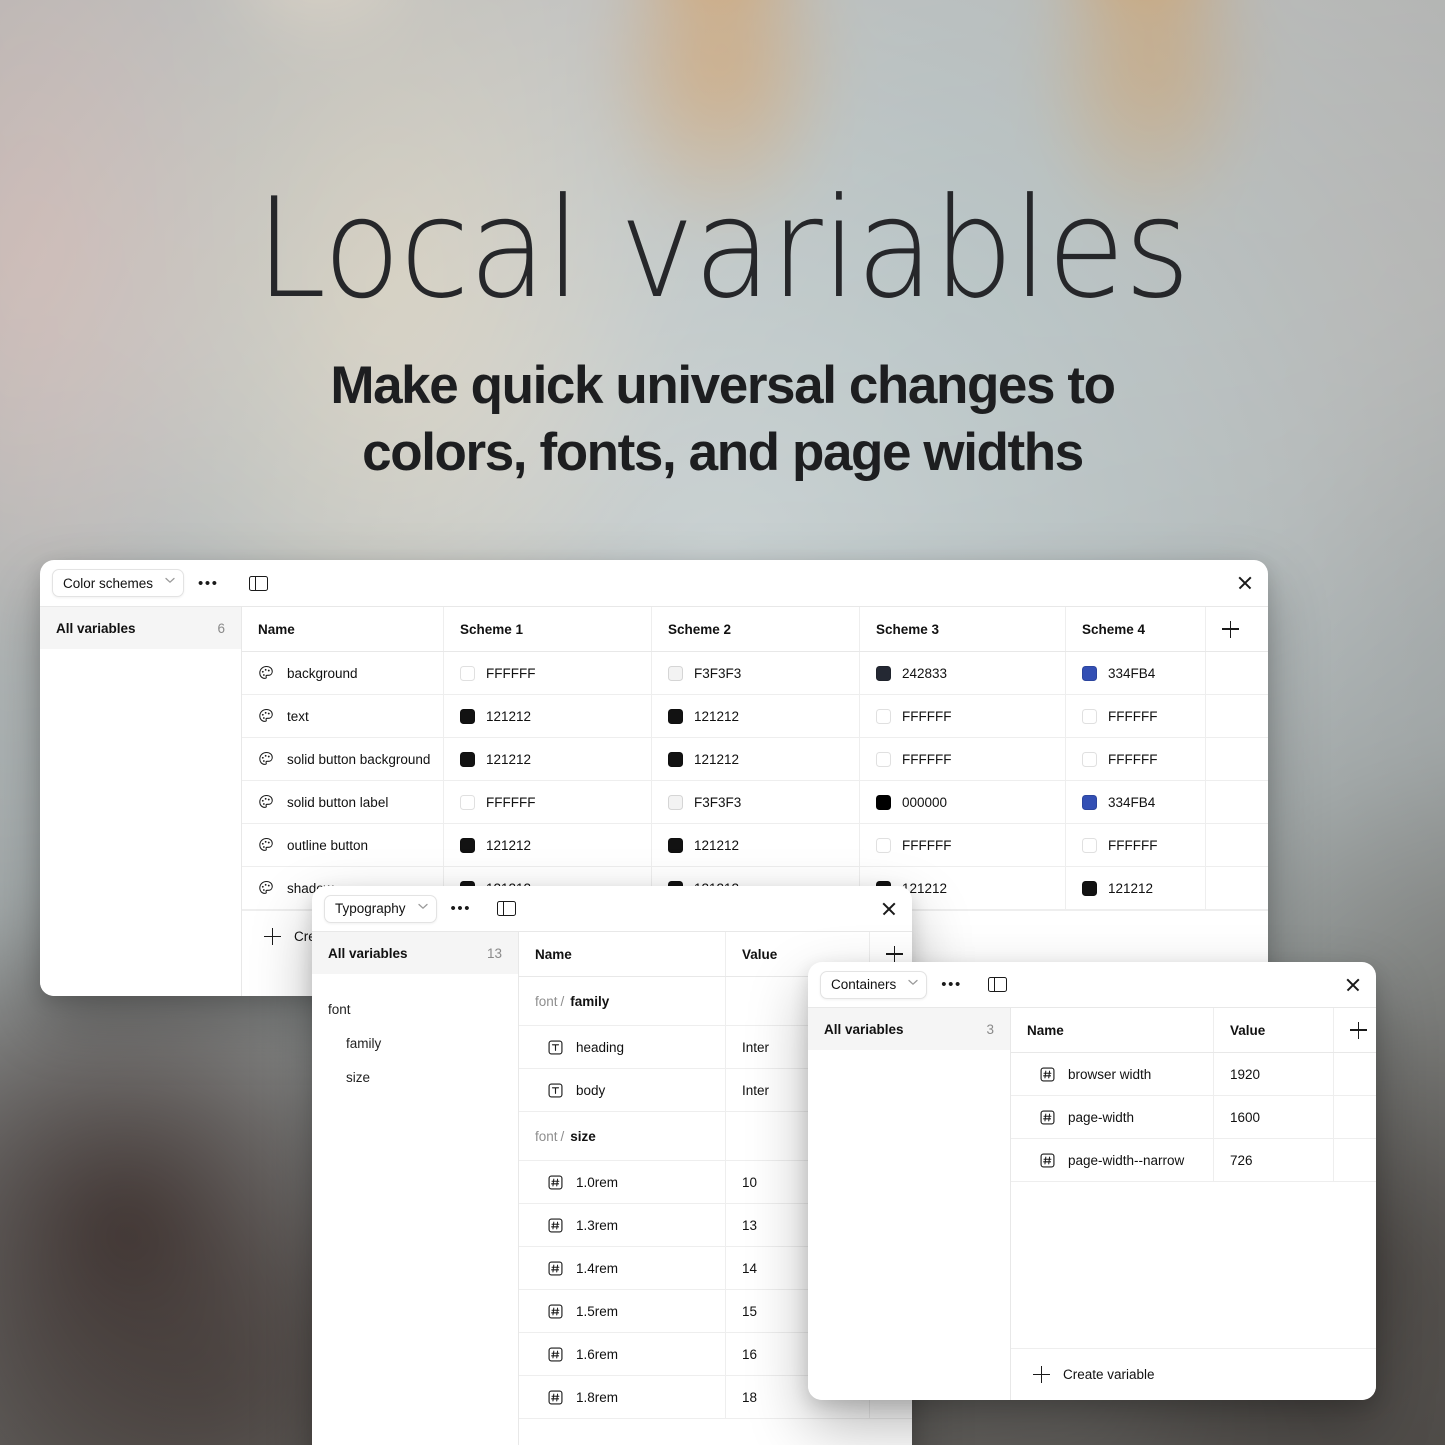  What do you see at coordinates (622, 1311) in the screenshot?
I see `variable-name-cell: 1.5rem` at bounding box center [622, 1311].